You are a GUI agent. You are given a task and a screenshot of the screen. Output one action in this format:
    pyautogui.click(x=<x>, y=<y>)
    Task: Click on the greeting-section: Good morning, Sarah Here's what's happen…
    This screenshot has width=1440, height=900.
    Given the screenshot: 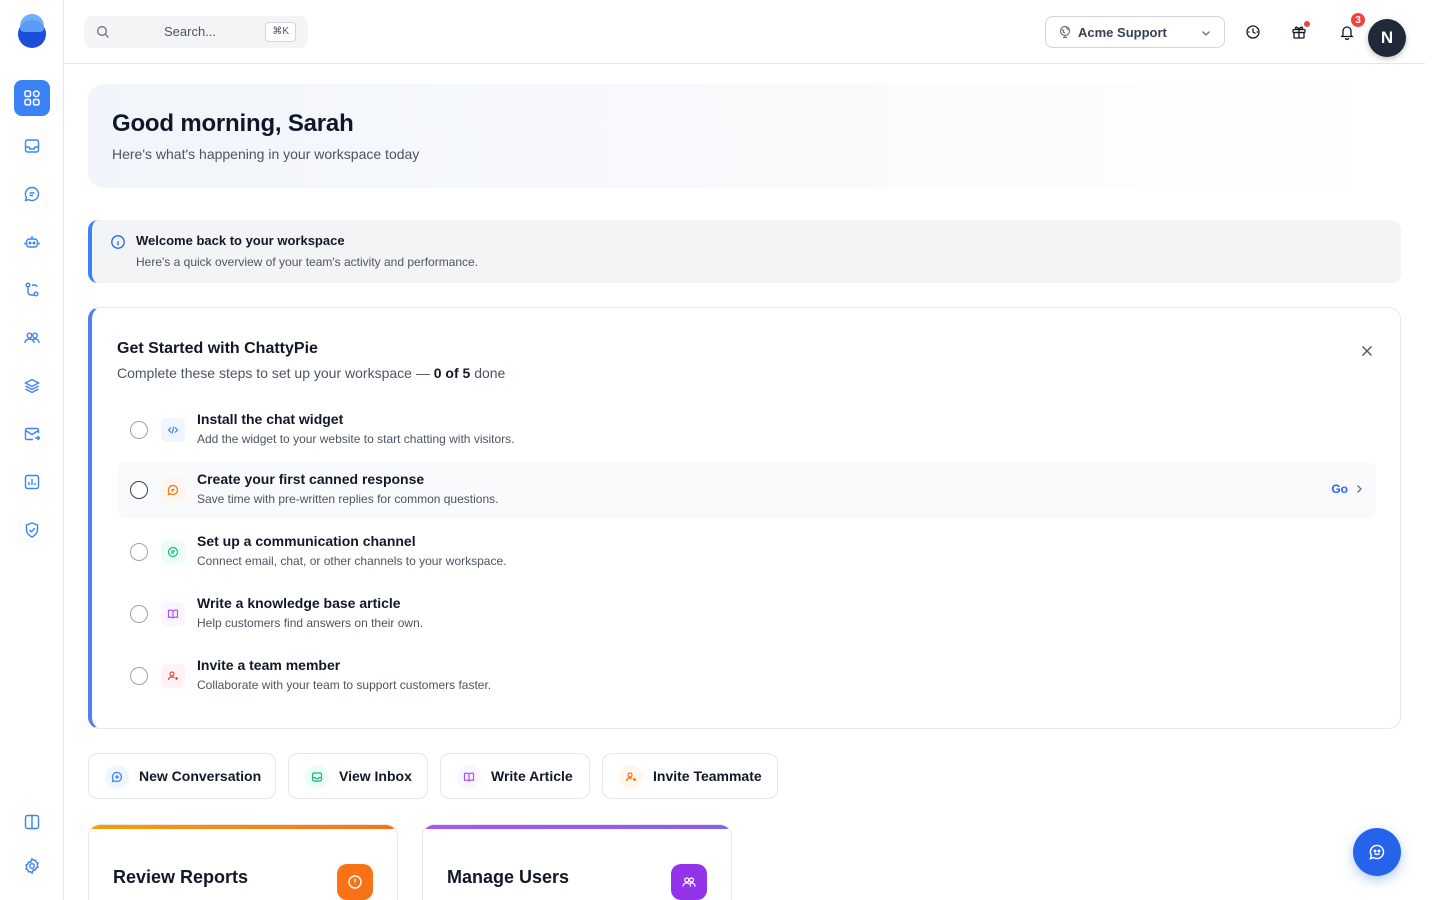 What is the action you would take?
    pyautogui.click(x=744, y=136)
    